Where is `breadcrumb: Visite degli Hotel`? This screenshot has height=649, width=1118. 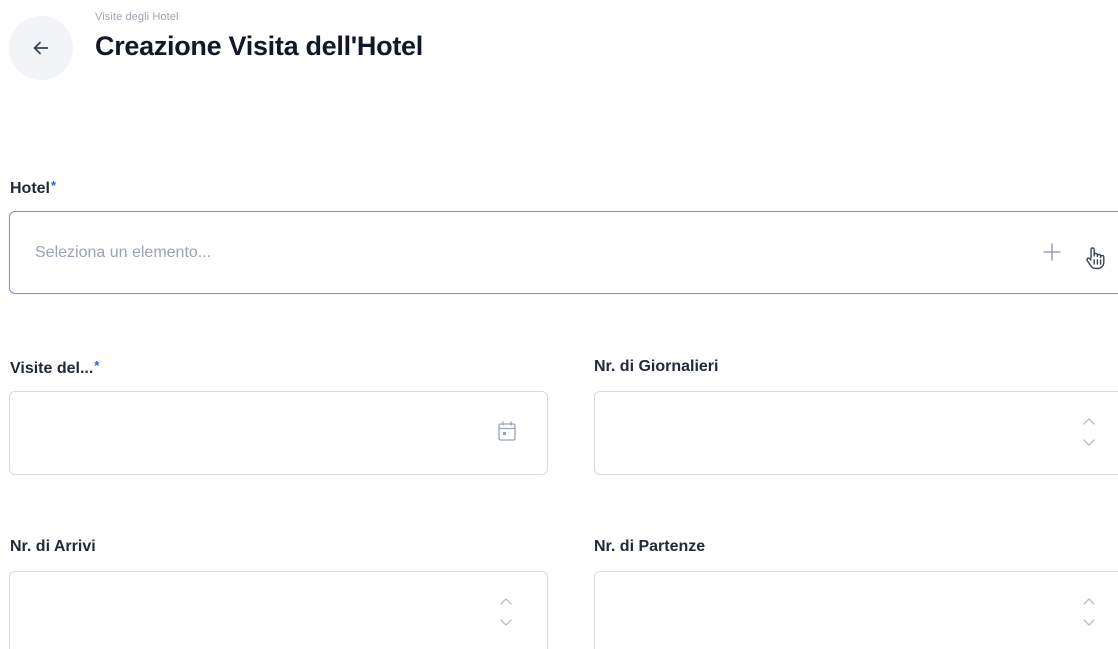 breadcrumb: Visite degli Hotel is located at coordinates (137, 17).